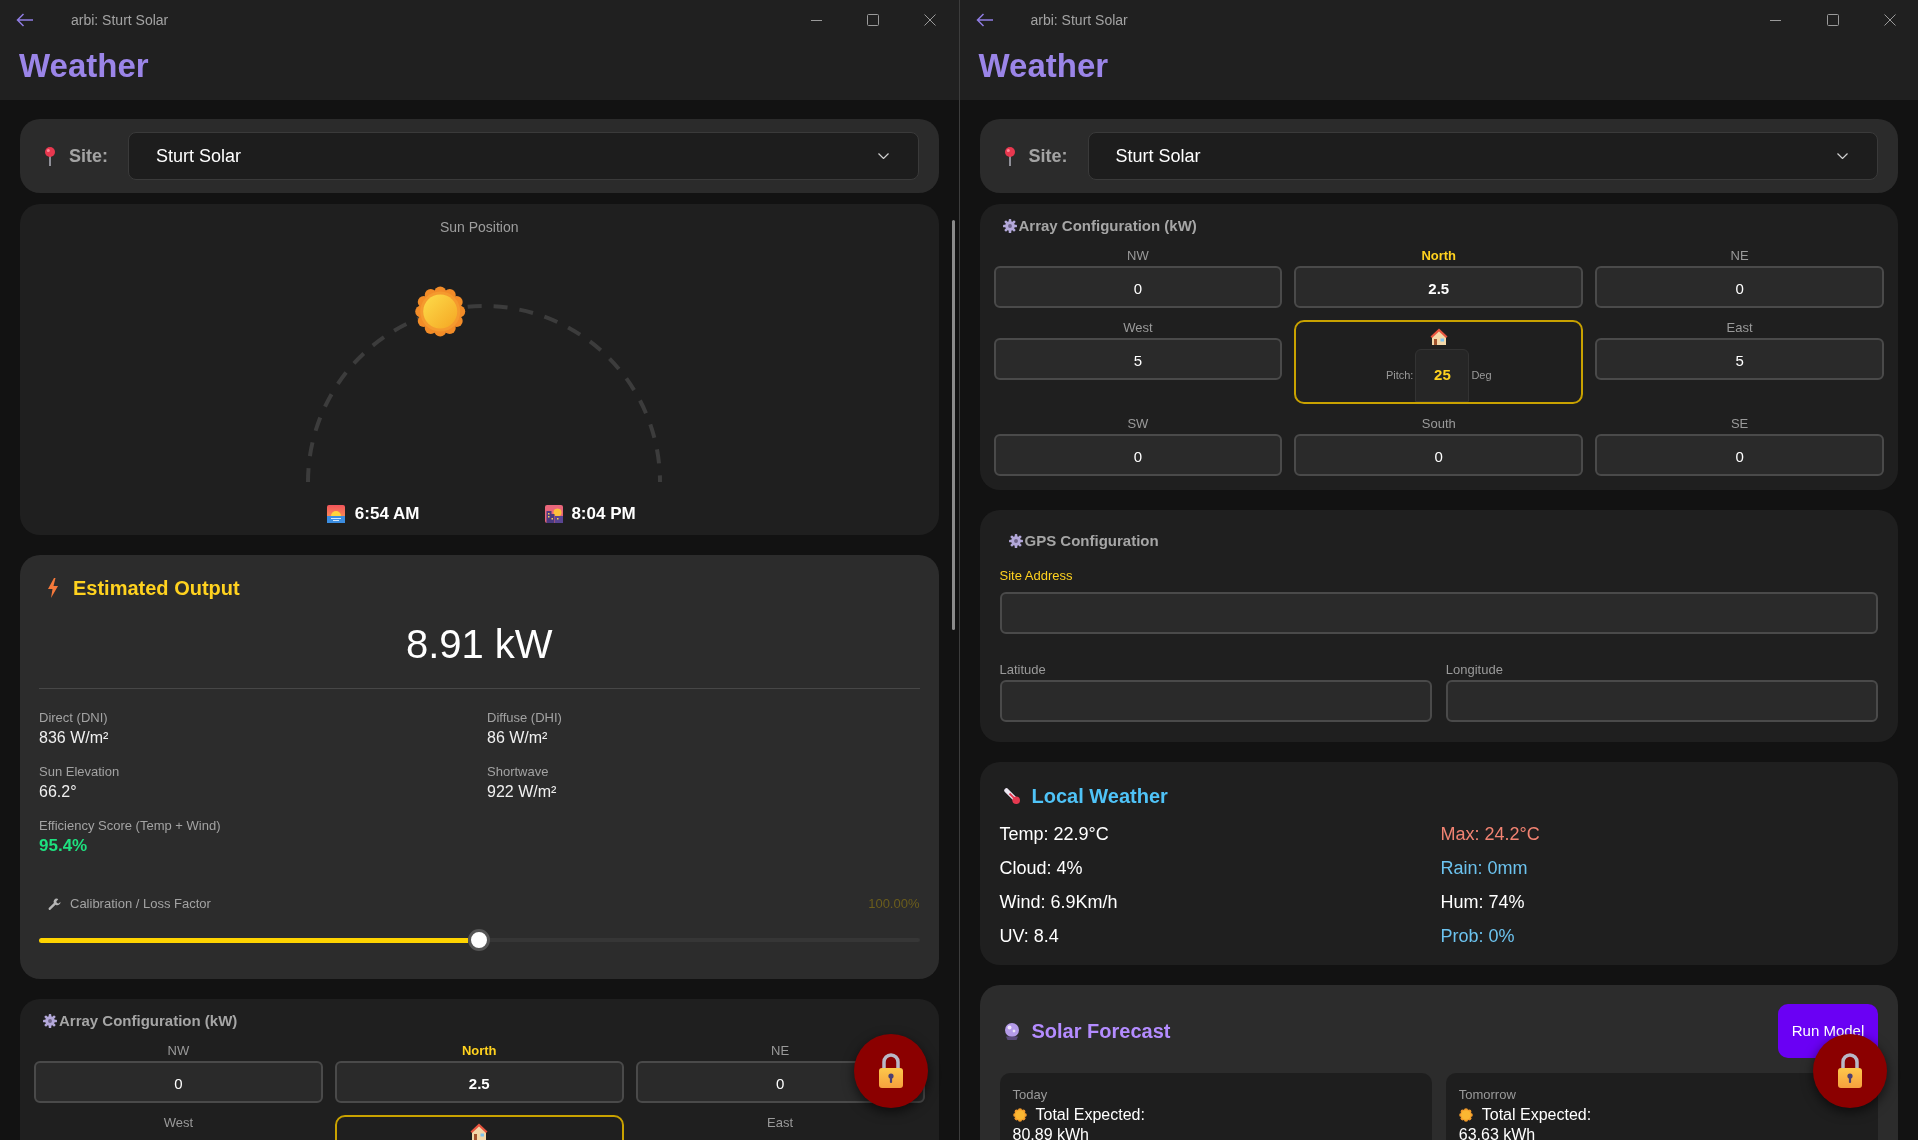 The width and height of the screenshot is (1918, 1140). I want to click on direction-label: SW, so click(1138, 424).